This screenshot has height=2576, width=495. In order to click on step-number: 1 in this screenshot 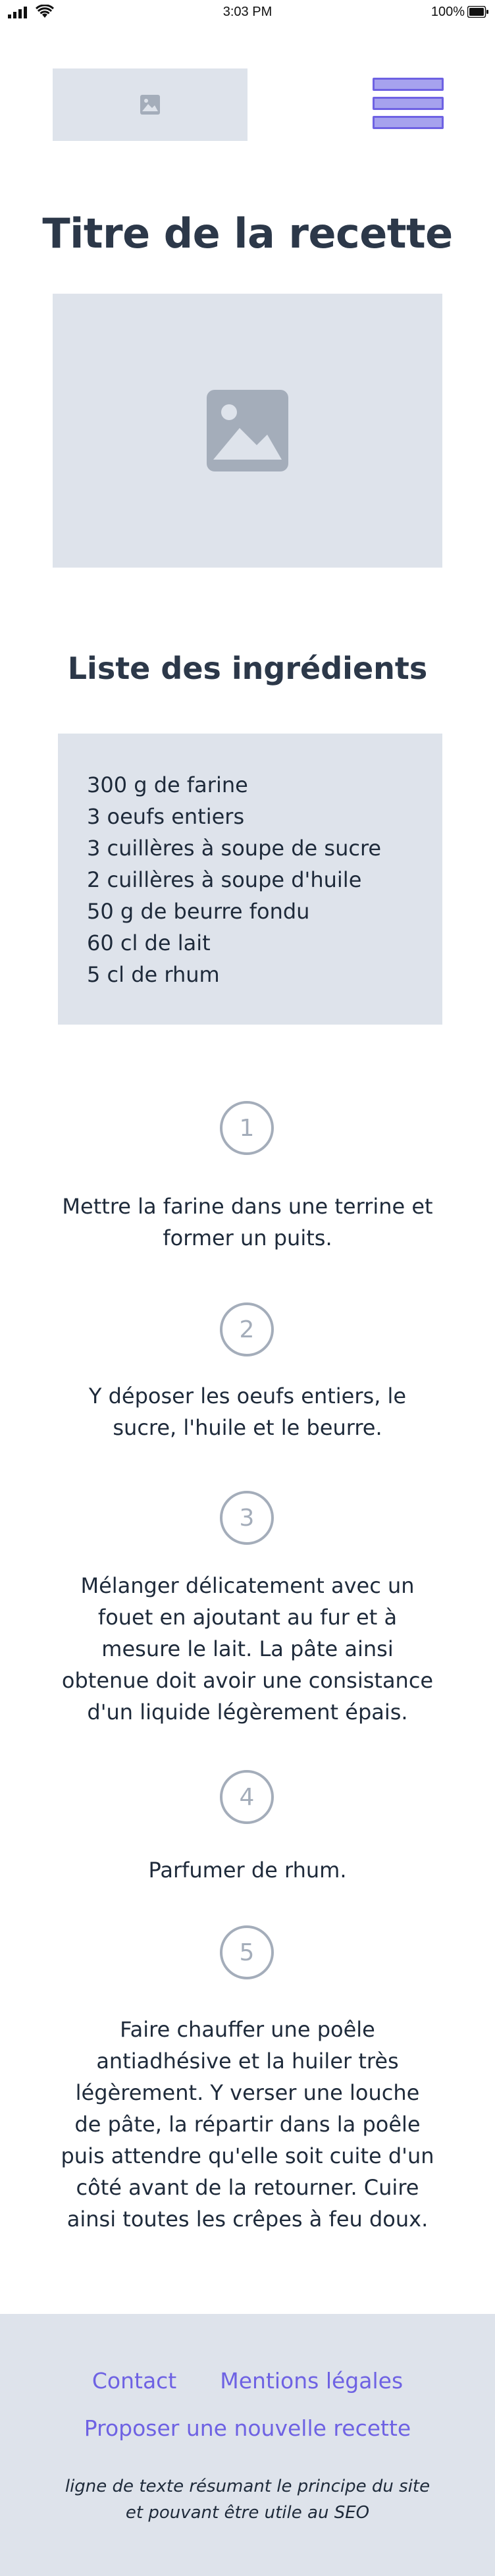, I will do `click(247, 1128)`.